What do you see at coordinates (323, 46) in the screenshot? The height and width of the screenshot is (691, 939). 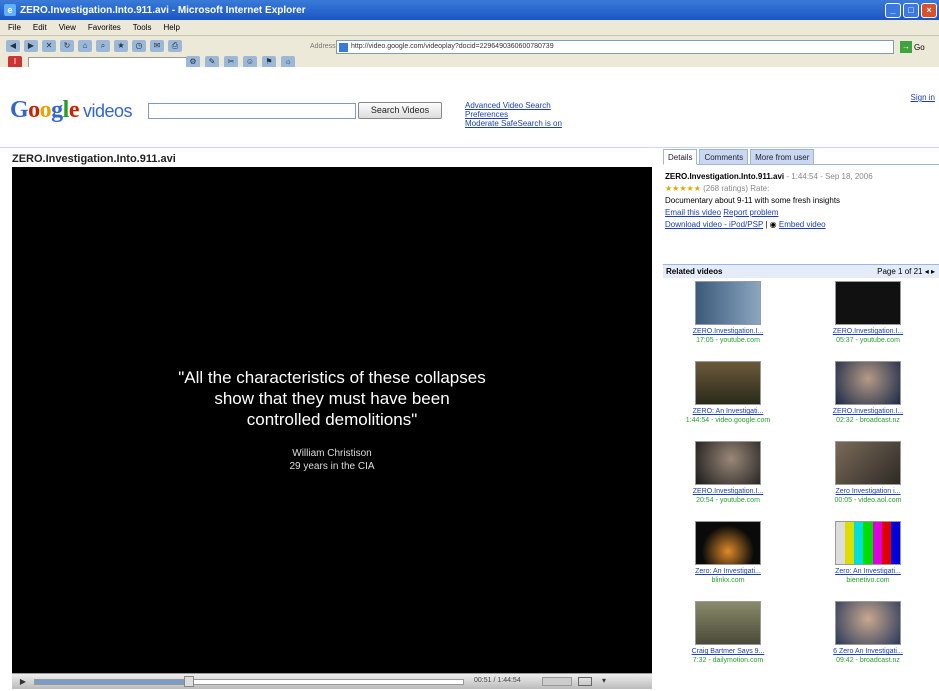 I see `address-label: Address` at bounding box center [323, 46].